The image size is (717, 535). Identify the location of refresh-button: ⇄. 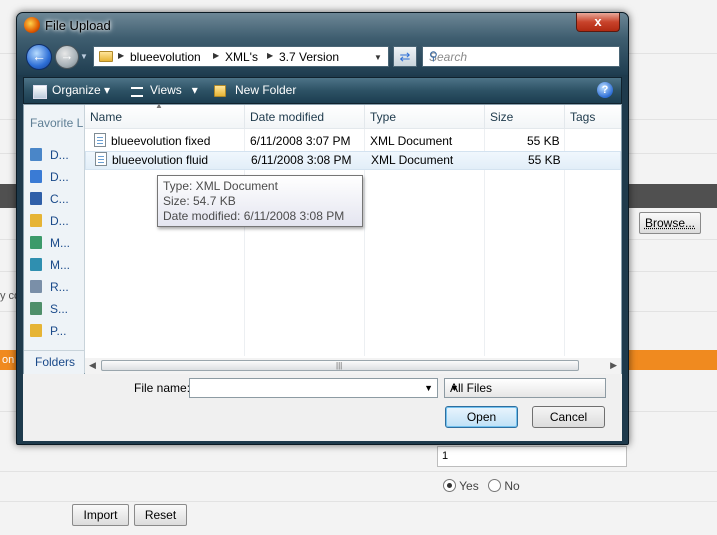
(405, 56).